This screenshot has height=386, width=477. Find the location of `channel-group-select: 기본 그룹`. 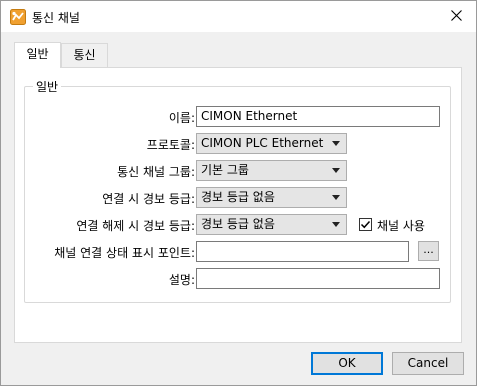

channel-group-select: 기본 그룹 is located at coordinates (271, 170).